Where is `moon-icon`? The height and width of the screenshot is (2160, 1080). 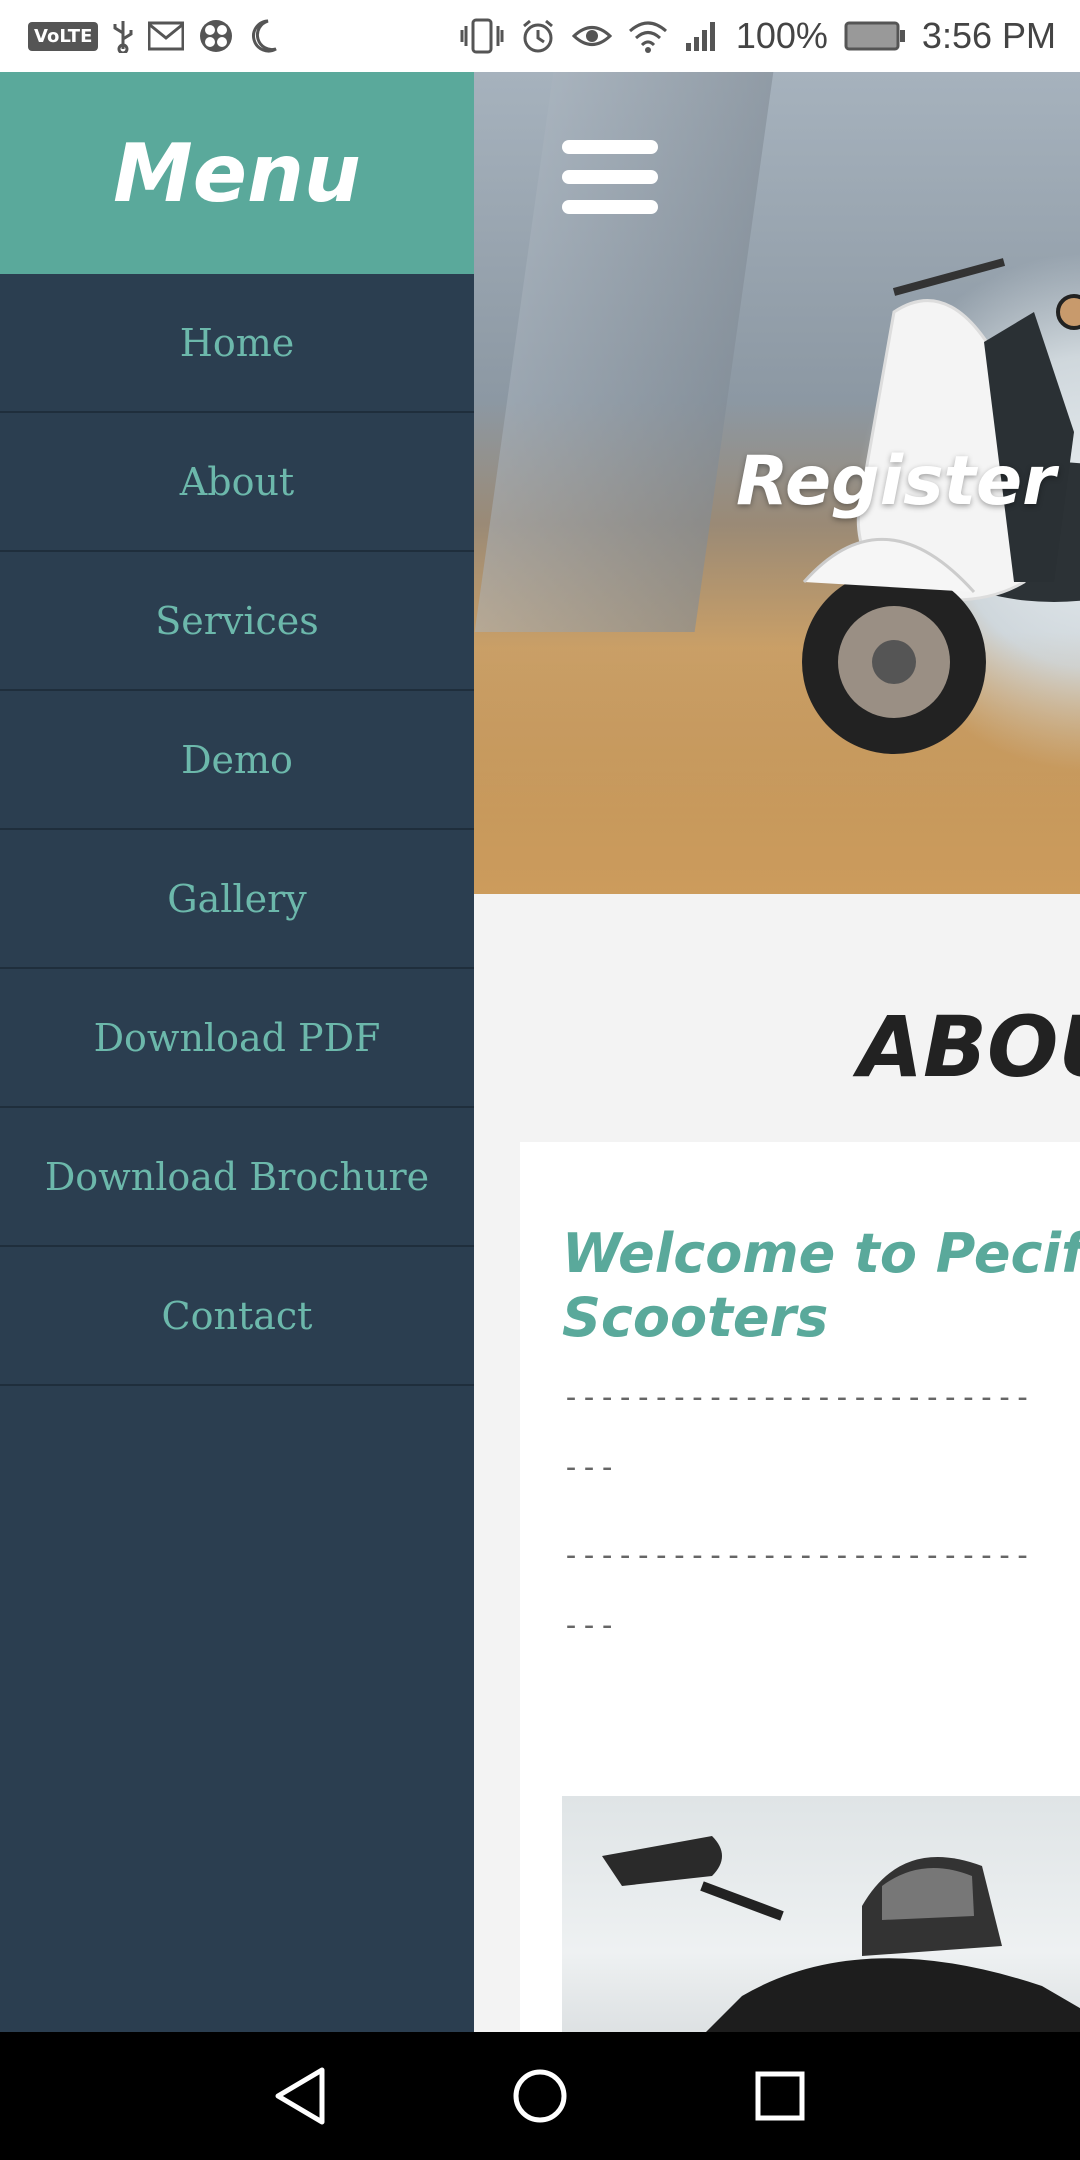 moon-icon is located at coordinates (265, 36).